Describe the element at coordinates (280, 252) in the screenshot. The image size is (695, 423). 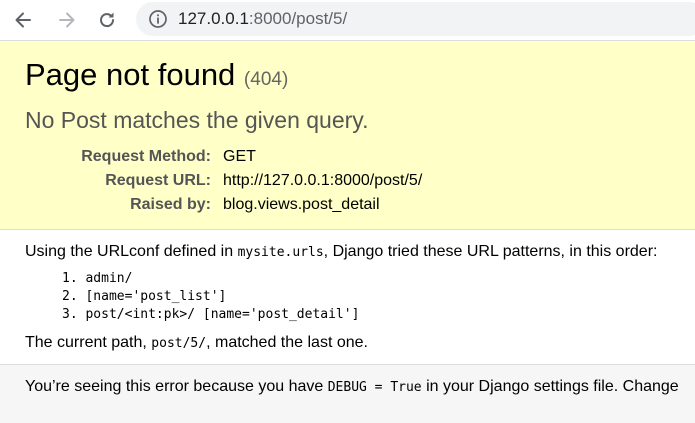
I see `urlconf-module: mysite.urls` at that location.